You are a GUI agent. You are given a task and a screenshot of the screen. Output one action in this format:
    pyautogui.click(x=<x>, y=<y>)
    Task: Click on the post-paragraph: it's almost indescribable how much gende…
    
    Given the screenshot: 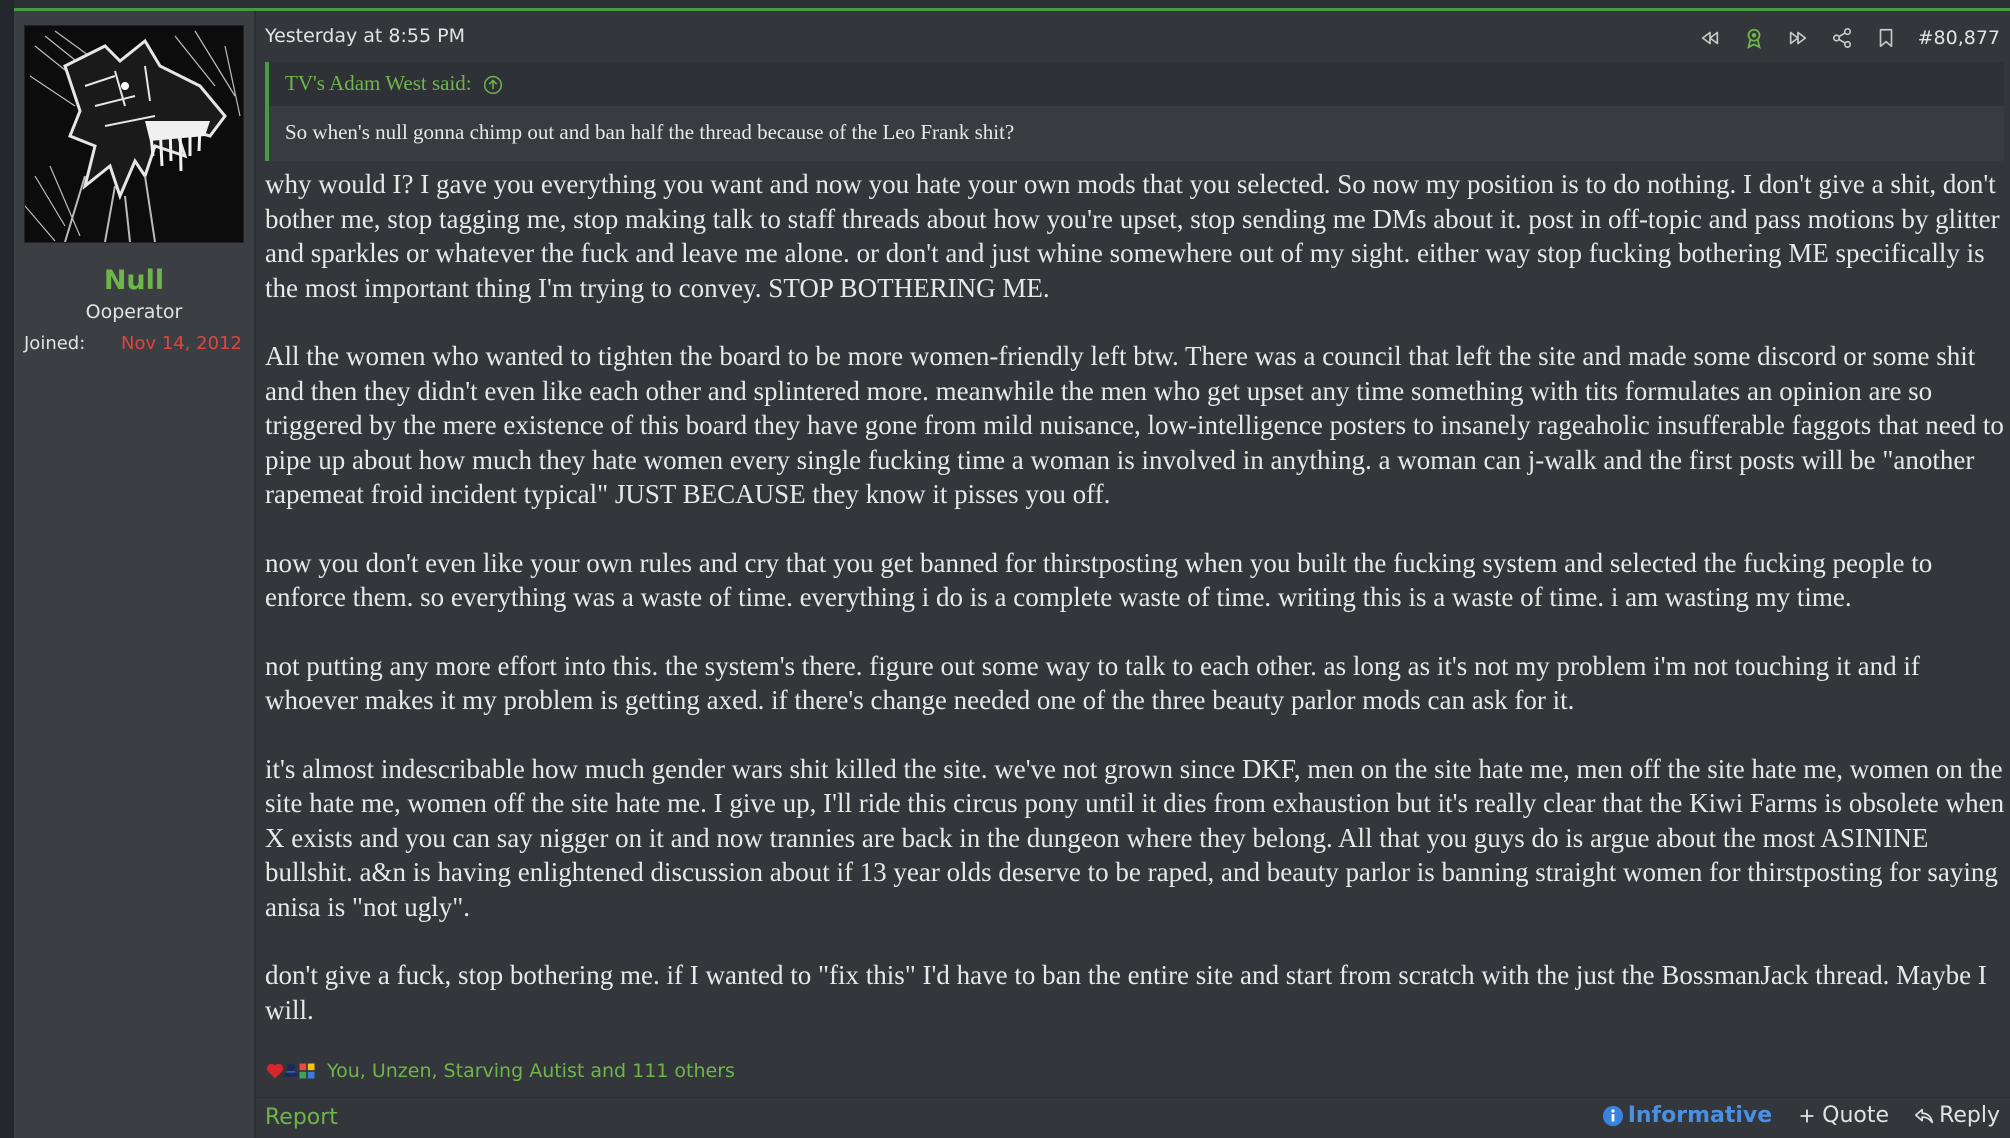 What is the action you would take?
    pyautogui.click(x=1135, y=837)
    